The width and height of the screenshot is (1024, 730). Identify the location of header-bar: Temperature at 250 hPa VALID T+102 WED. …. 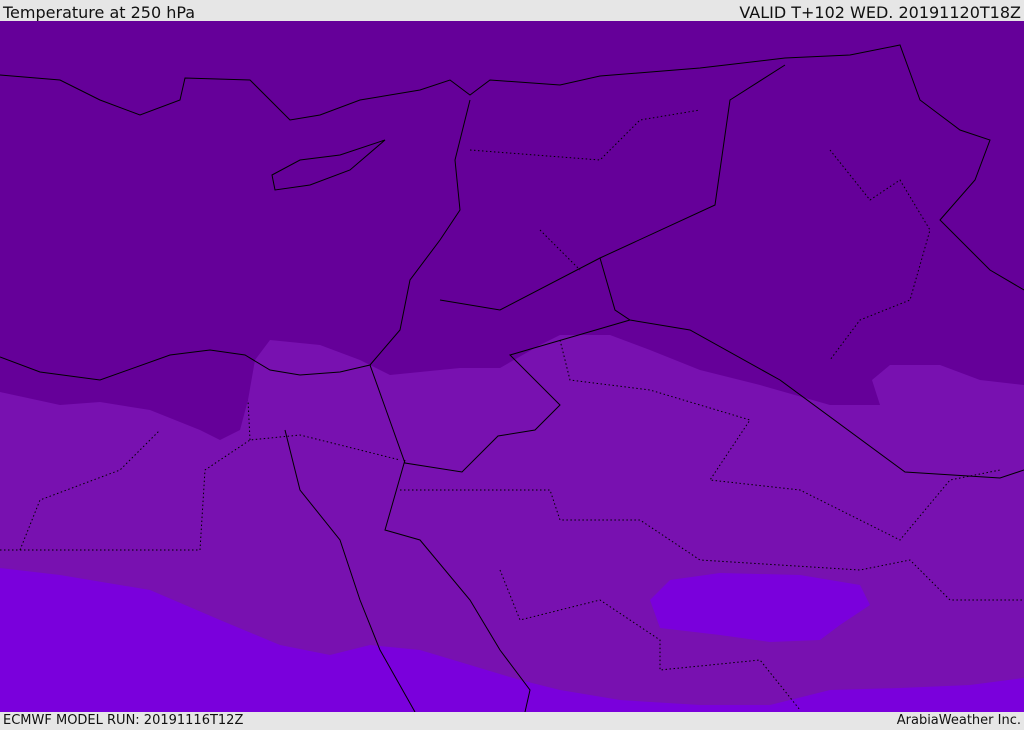
(512, 11).